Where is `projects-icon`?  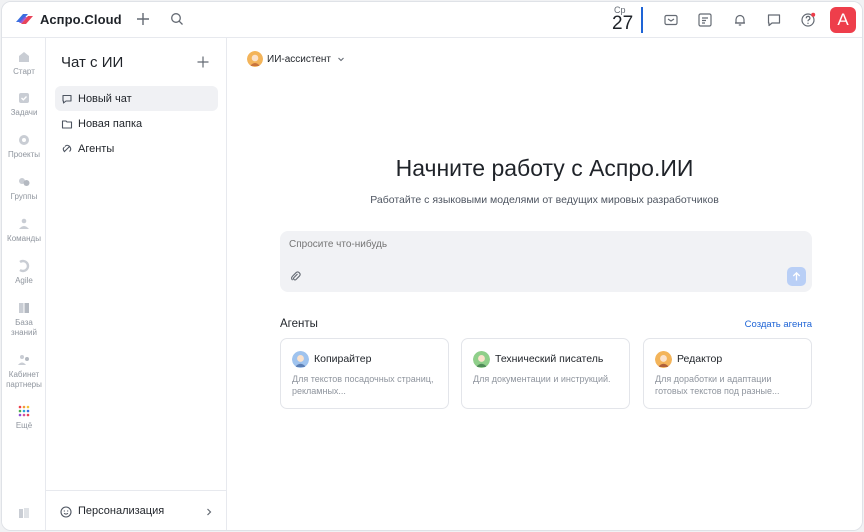 projects-icon is located at coordinates (24, 140).